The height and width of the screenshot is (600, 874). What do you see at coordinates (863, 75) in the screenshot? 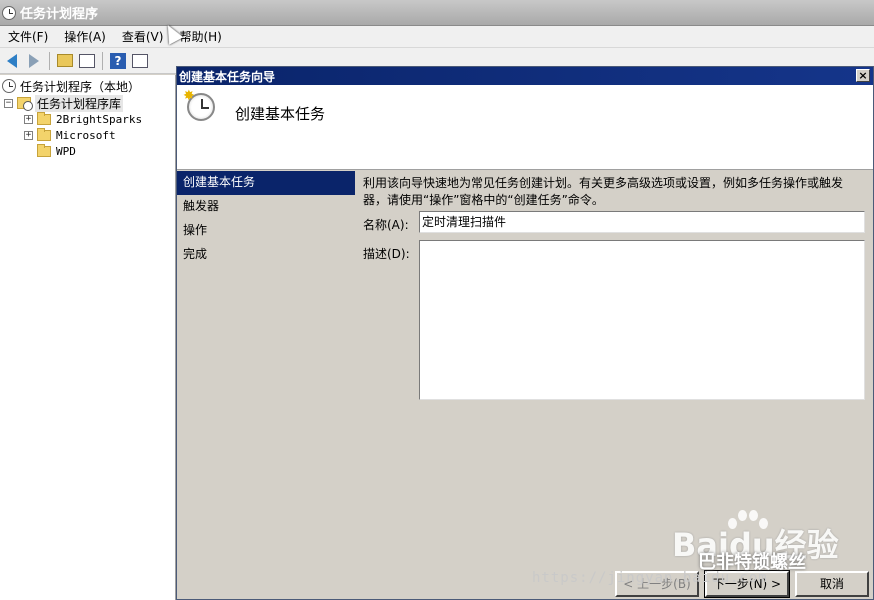
I see `close-icon: ×` at bounding box center [863, 75].